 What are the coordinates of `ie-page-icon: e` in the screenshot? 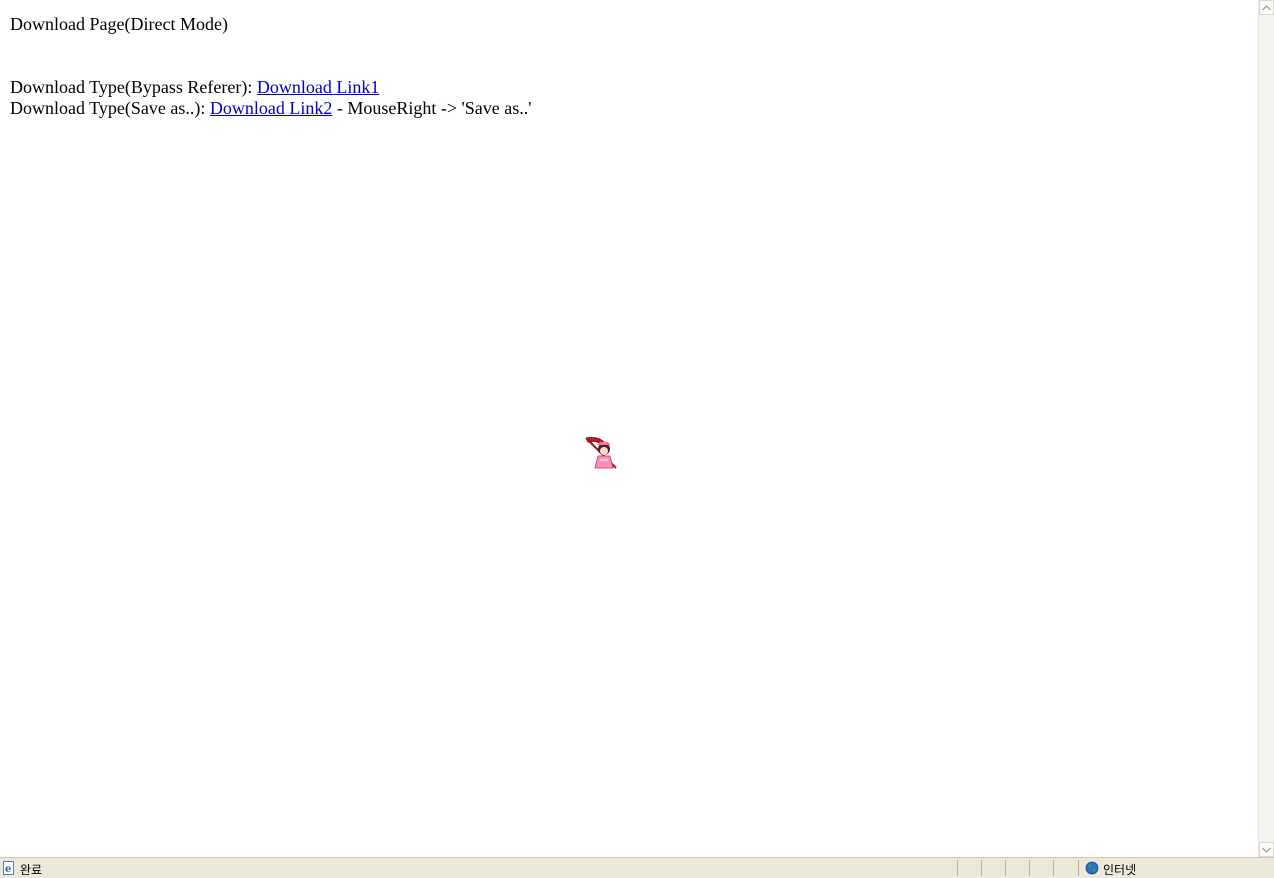 It's located at (8, 868).